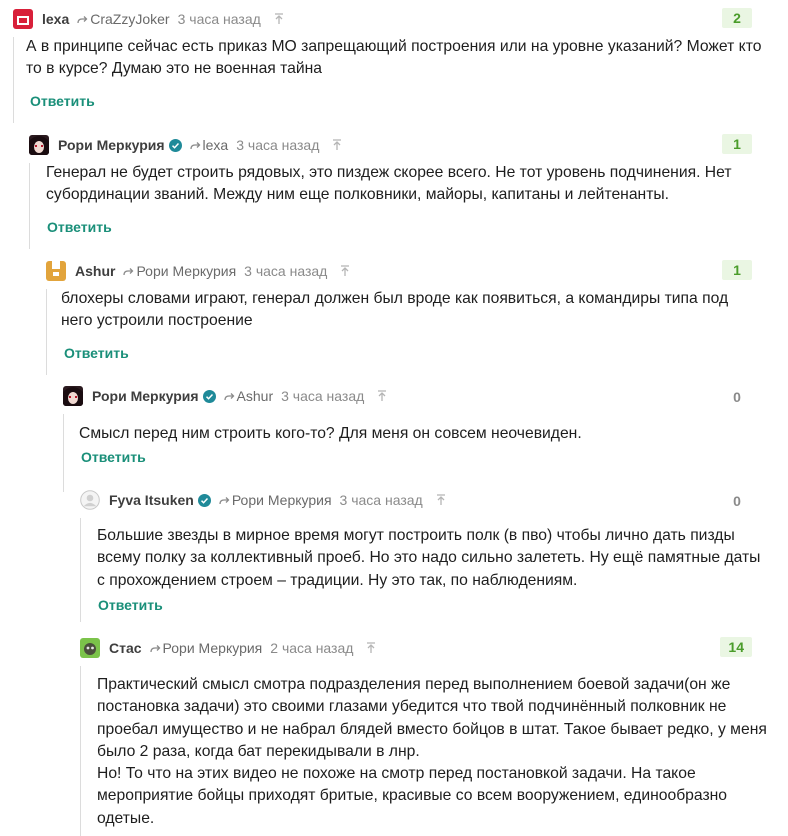 The height and width of the screenshot is (836, 788). I want to click on author-name: Ashur, so click(95, 271).